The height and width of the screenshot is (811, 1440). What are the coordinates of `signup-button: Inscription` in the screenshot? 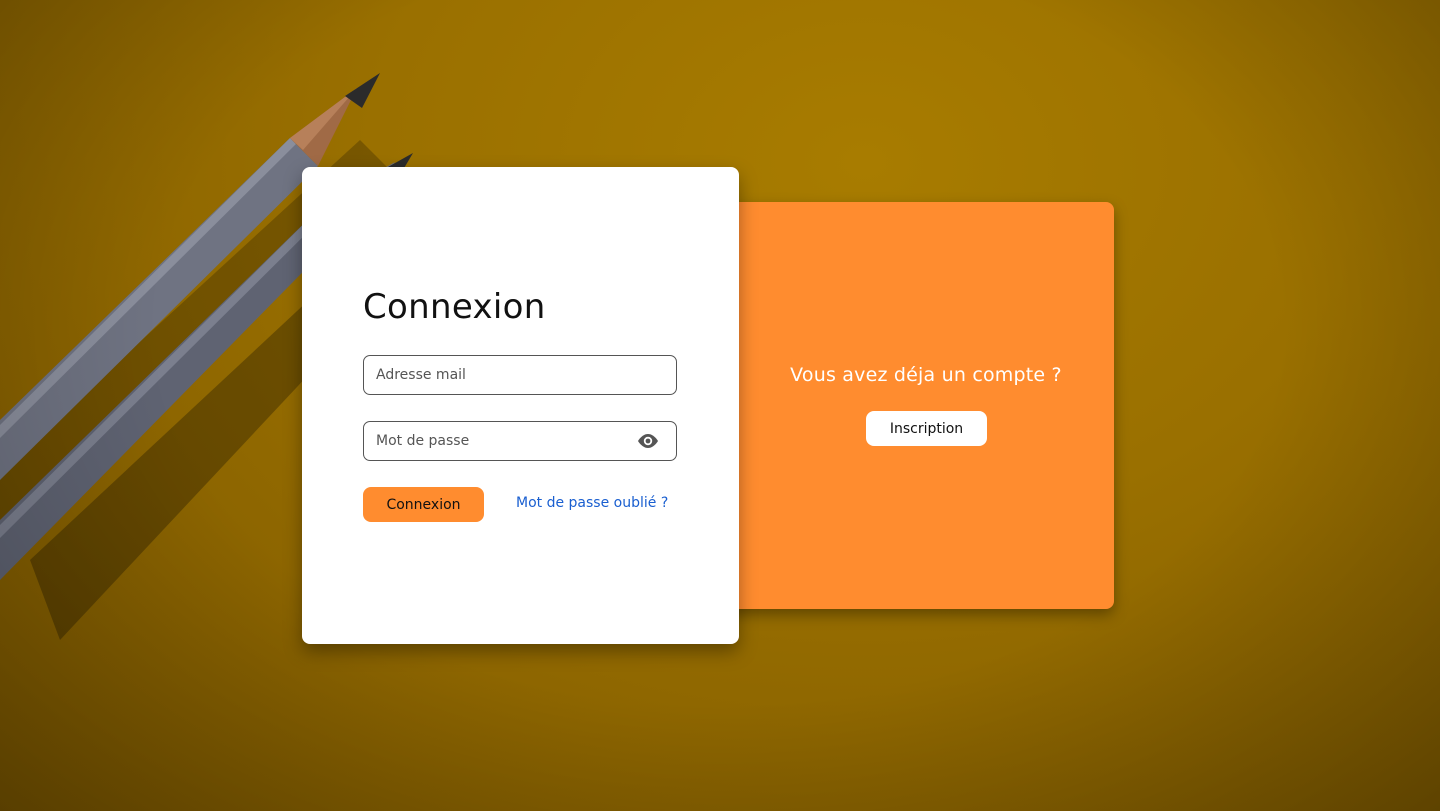 It's located at (926, 428).